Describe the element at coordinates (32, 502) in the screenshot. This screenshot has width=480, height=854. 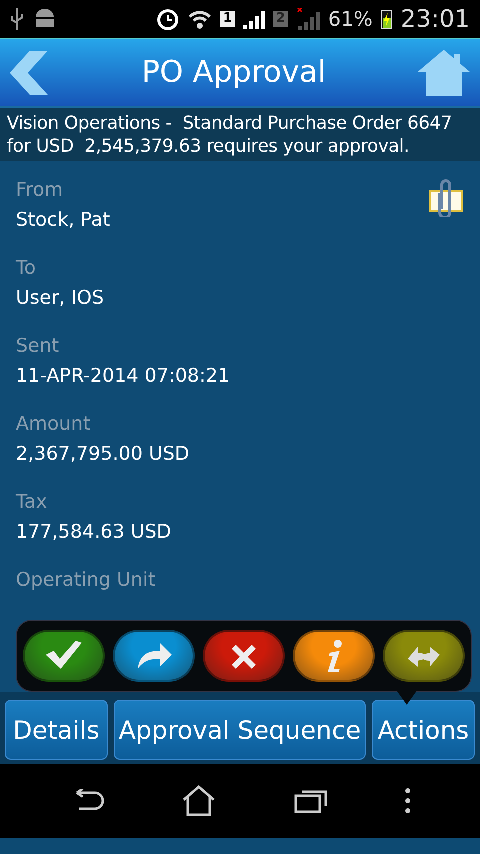
I see `field-label: Tax` at that location.